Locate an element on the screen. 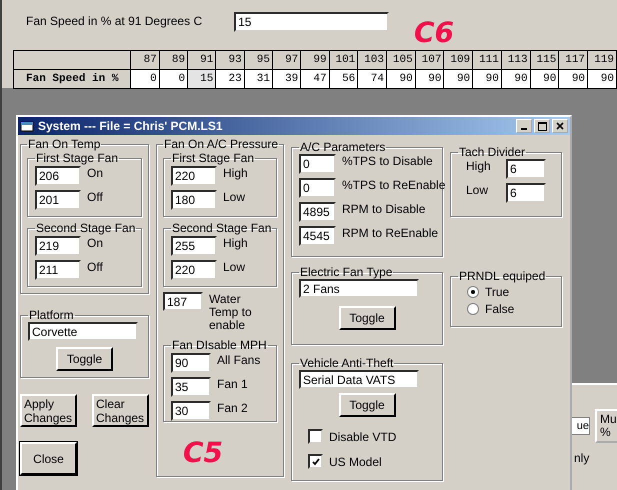 This screenshot has width=617, height=490. window-icon is located at coordinates (27, 126).